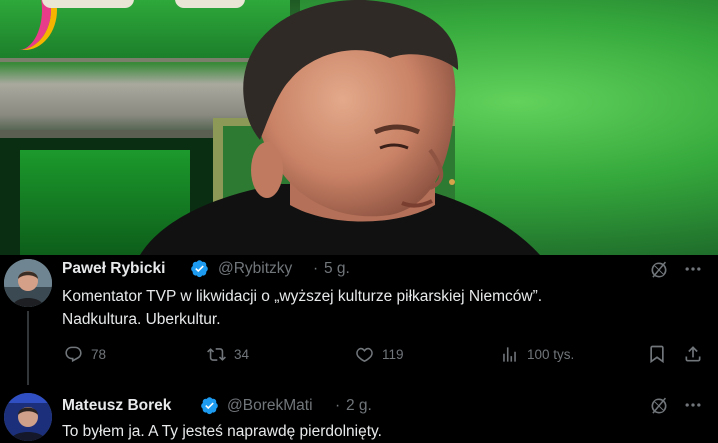  What do you see at coordinates (242, 354) in the screenshot?
I see `retweet-count: 34` at bounding box center [242, 354].